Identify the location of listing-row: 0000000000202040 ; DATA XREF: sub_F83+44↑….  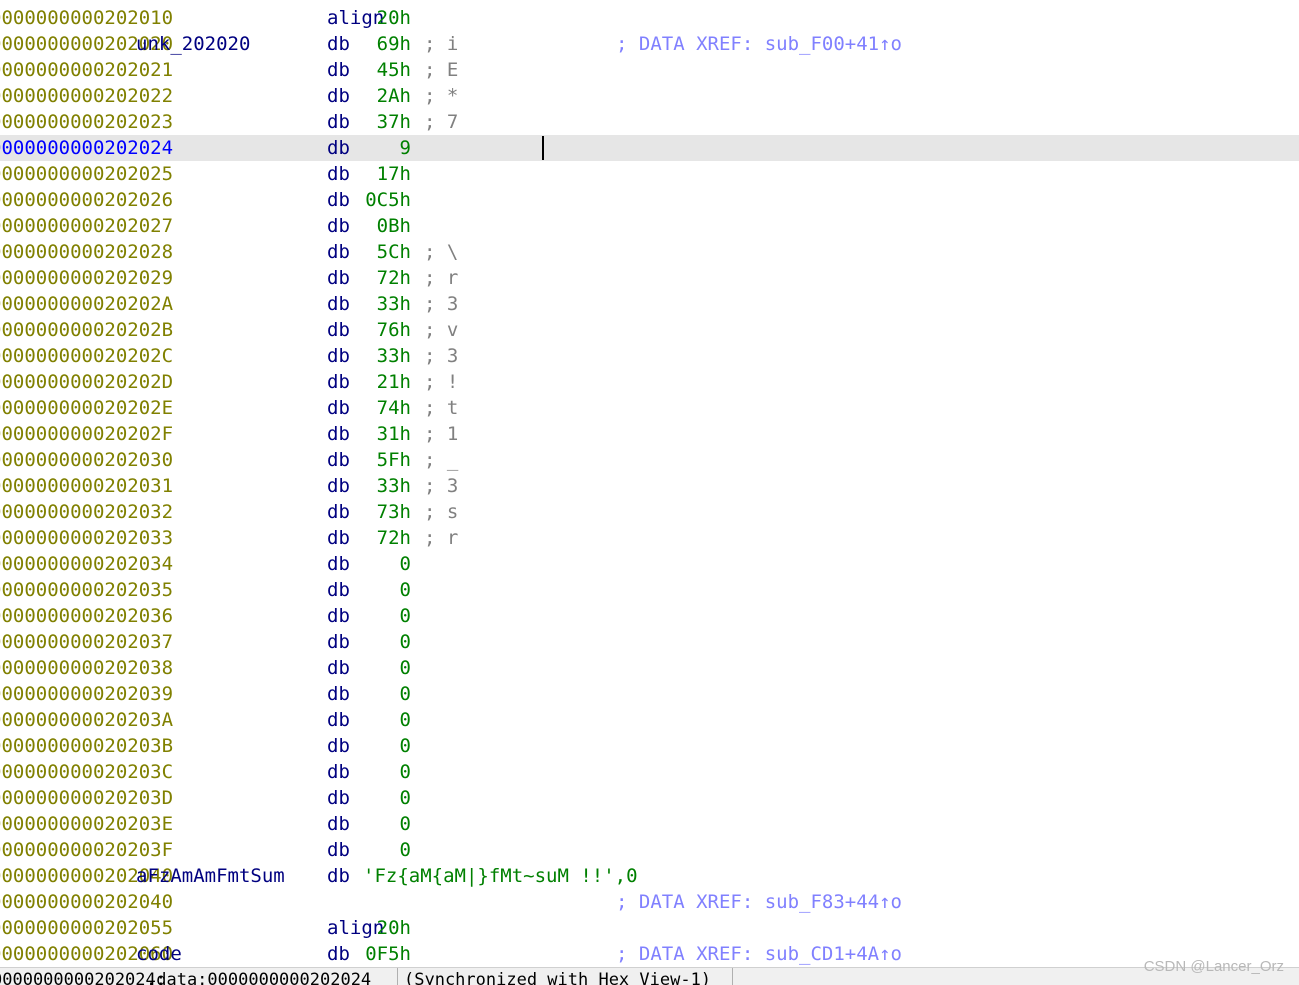
(649, 902).